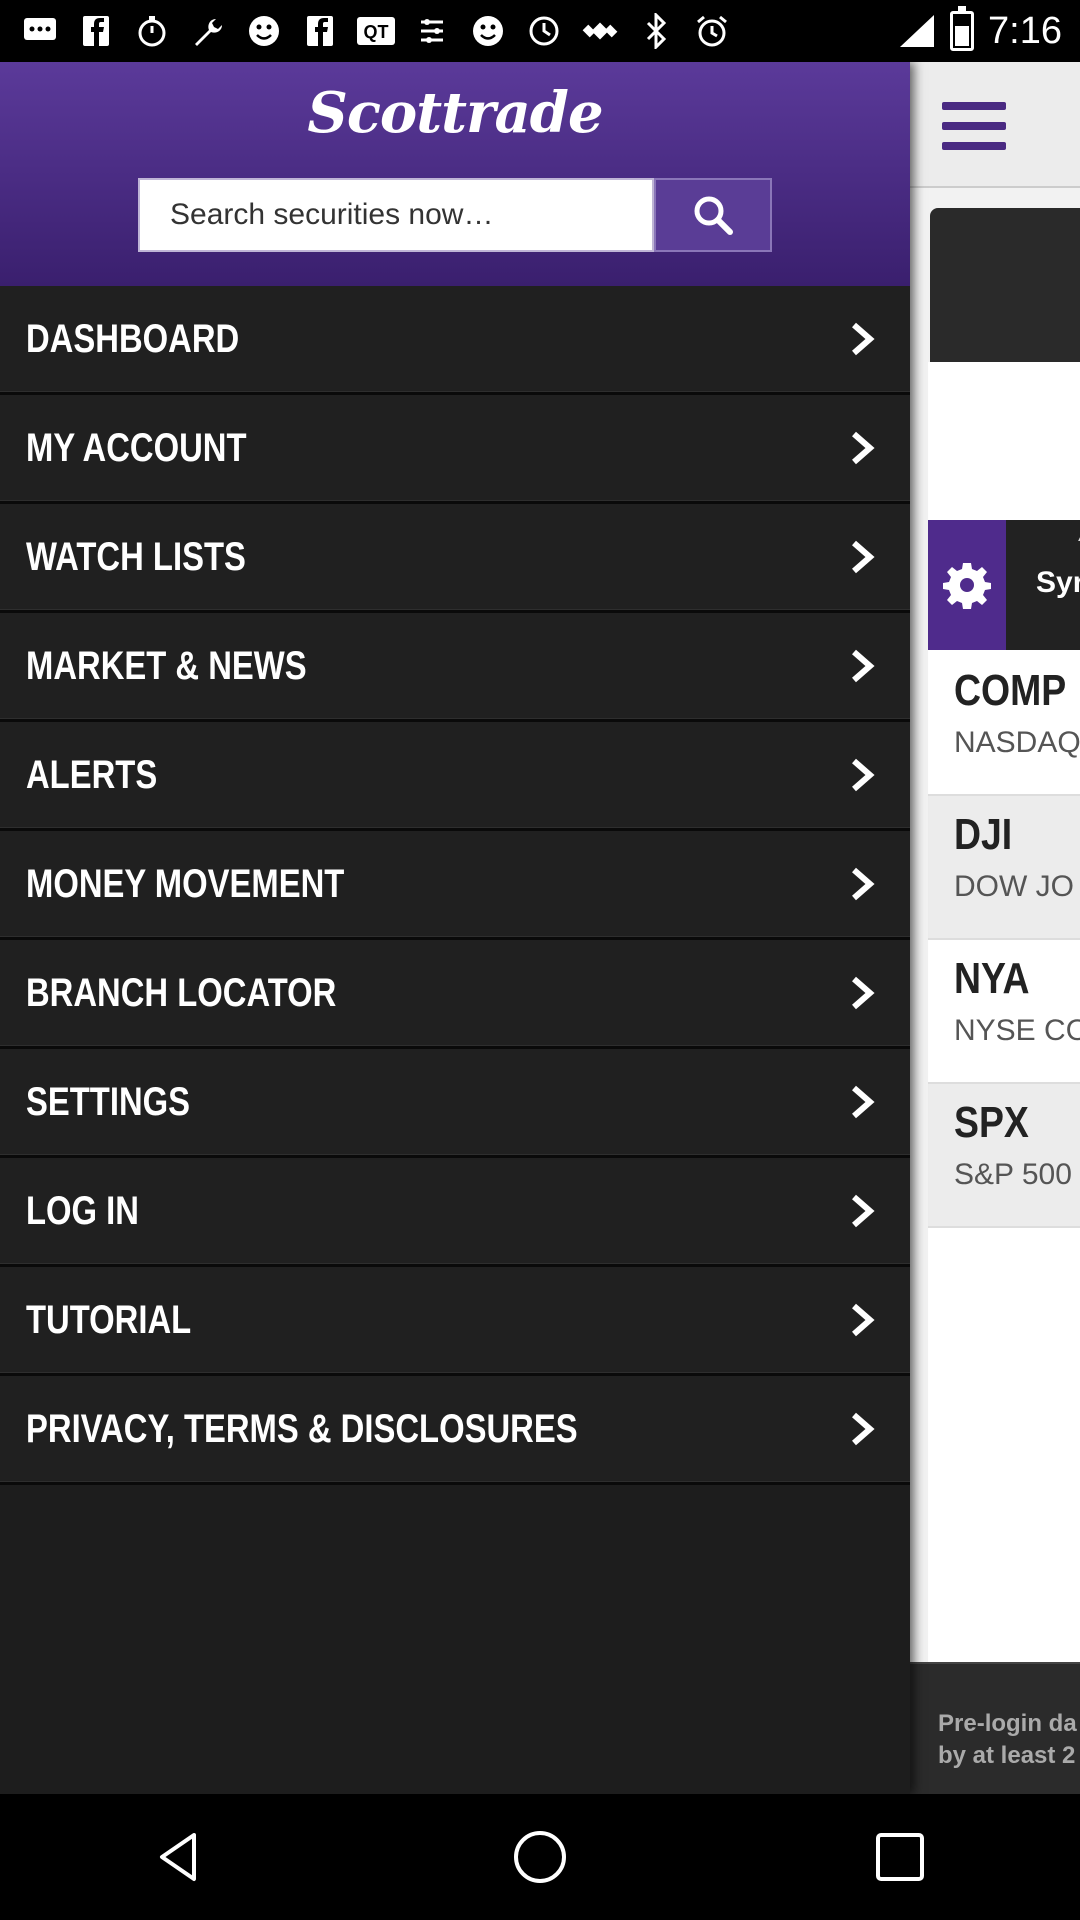  What do you see at coordinates (992, 978) in the screenshot?
I see `quote-symbol: NYA` at bounding box center [992, 978].